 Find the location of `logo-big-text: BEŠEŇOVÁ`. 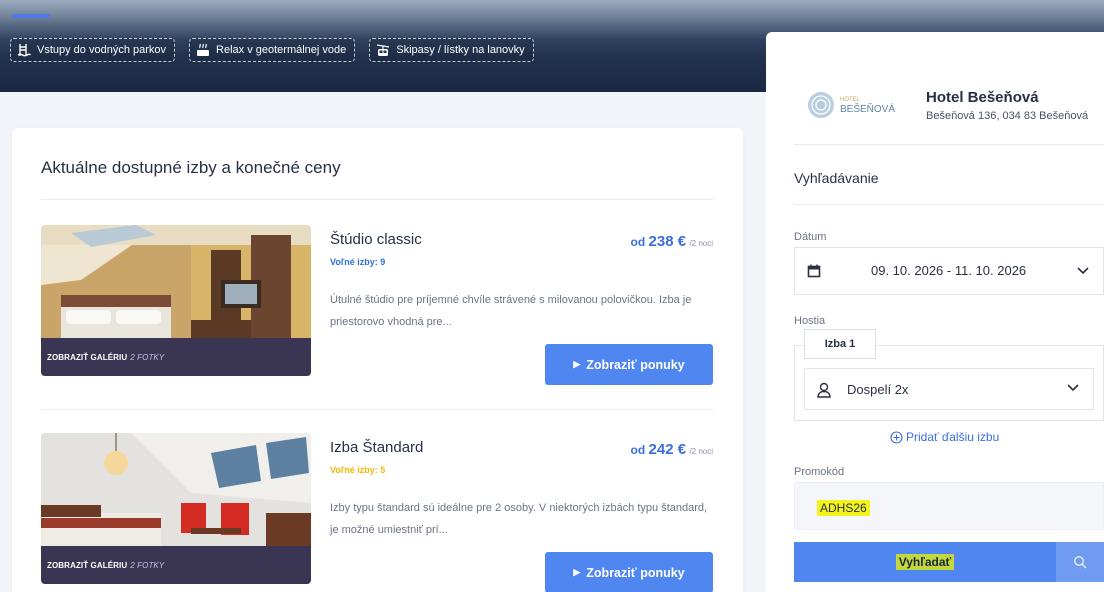

logo-big-text: BEŠEŇOVÁ is located at coordinates (867, 108).